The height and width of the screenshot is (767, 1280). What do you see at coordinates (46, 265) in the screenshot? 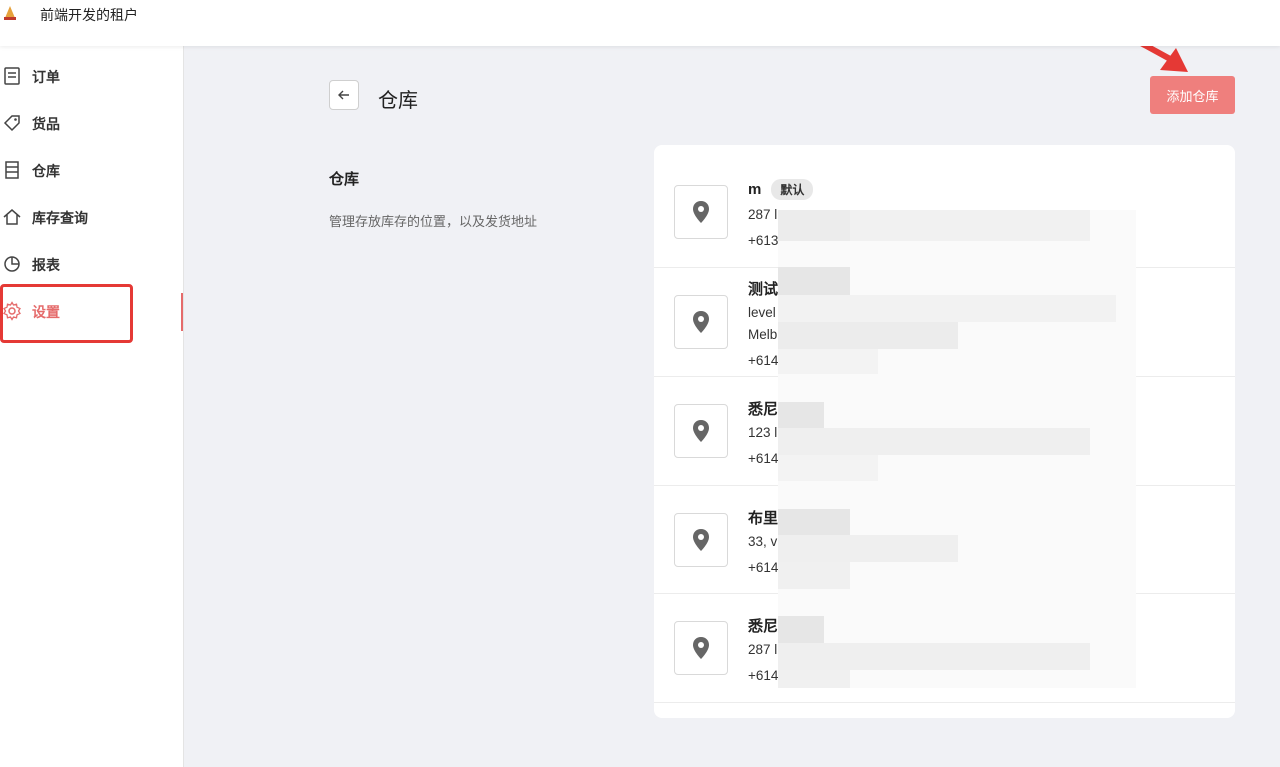
I see `sidebar-item-label: 报表` at bounding box center [46, 265].